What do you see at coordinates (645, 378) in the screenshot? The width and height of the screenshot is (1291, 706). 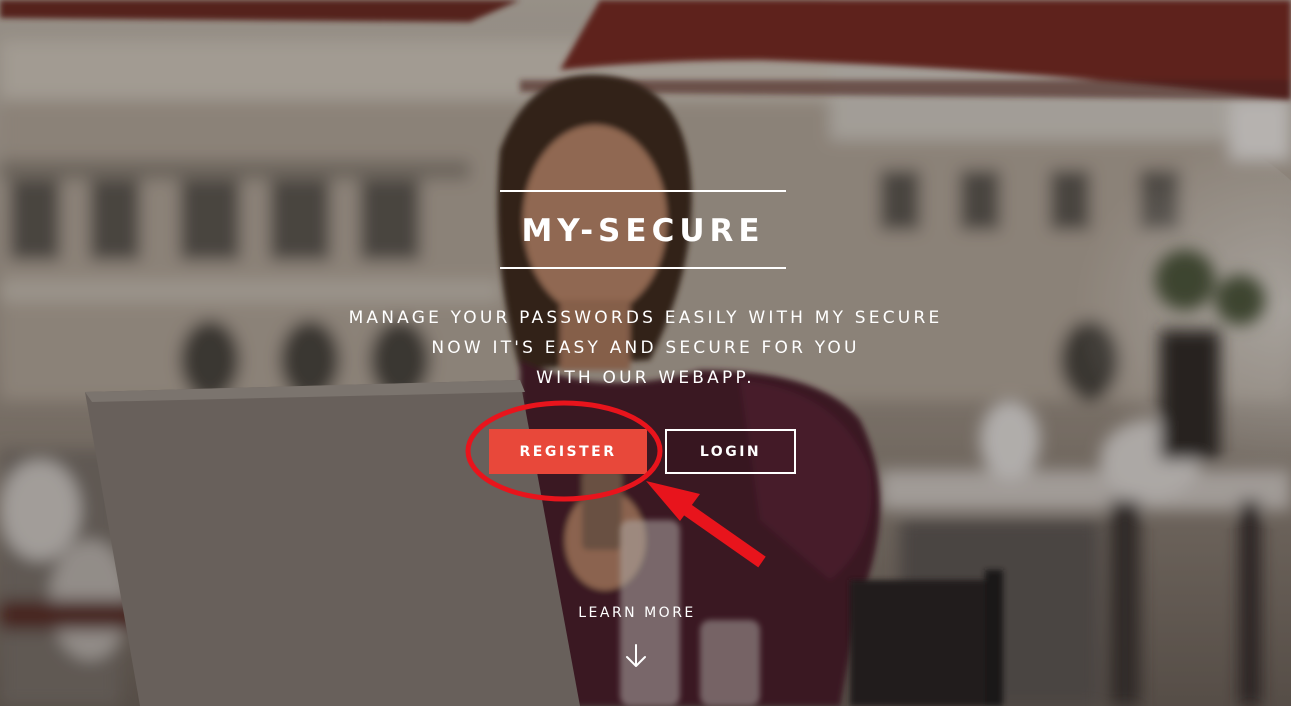 I see `tagline-line: WITH OUR WEBAPP.` at bounding box center [645, 378].